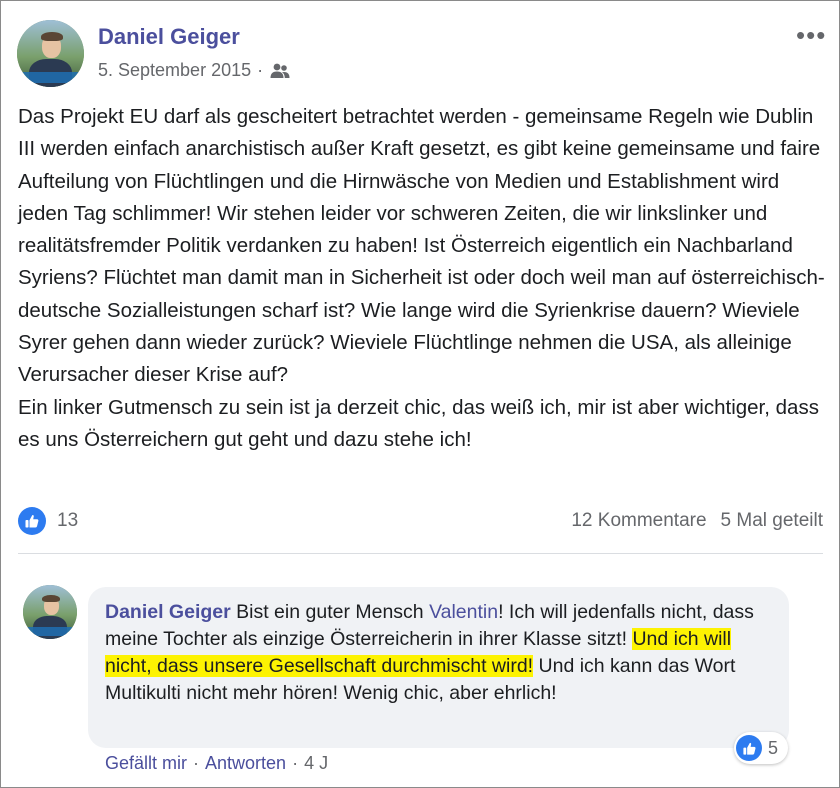 The image size is (840, 788). I want to click on comment-reactions: 5, so click(761, 748).